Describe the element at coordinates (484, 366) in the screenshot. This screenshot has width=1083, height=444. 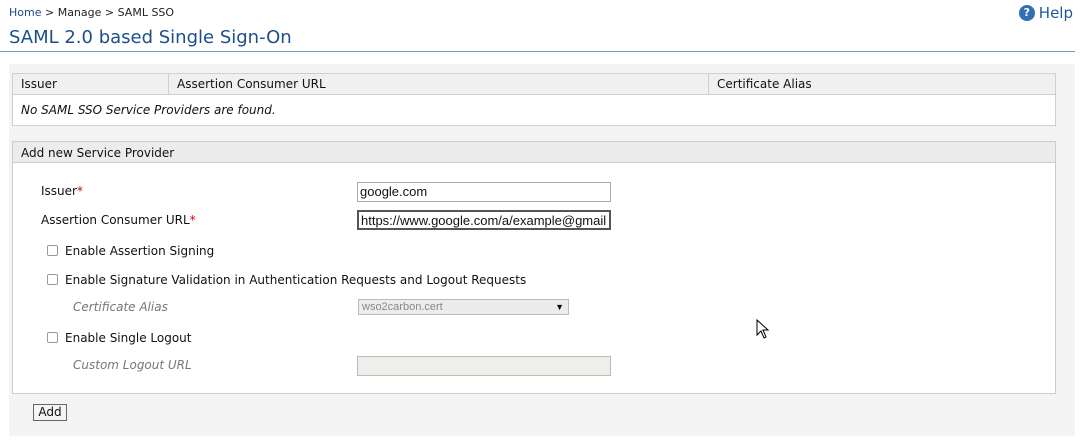
I see `custom-logout-url-input` at that location.